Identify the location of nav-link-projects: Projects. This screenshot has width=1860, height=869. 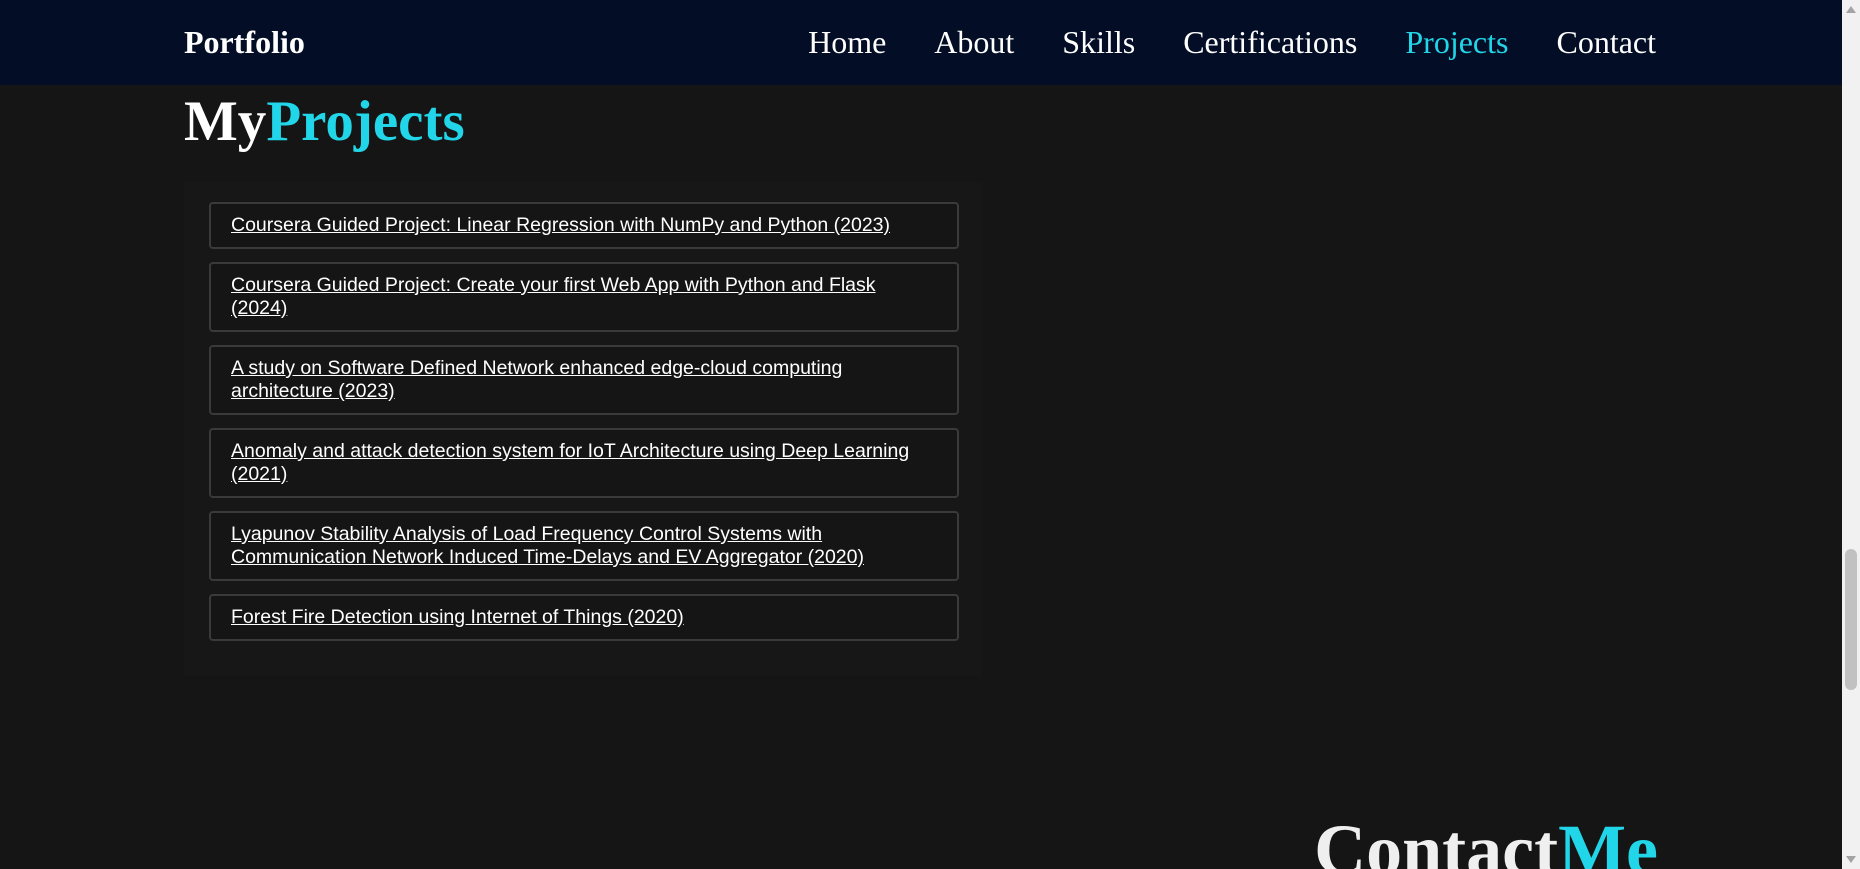
(1456, 42).